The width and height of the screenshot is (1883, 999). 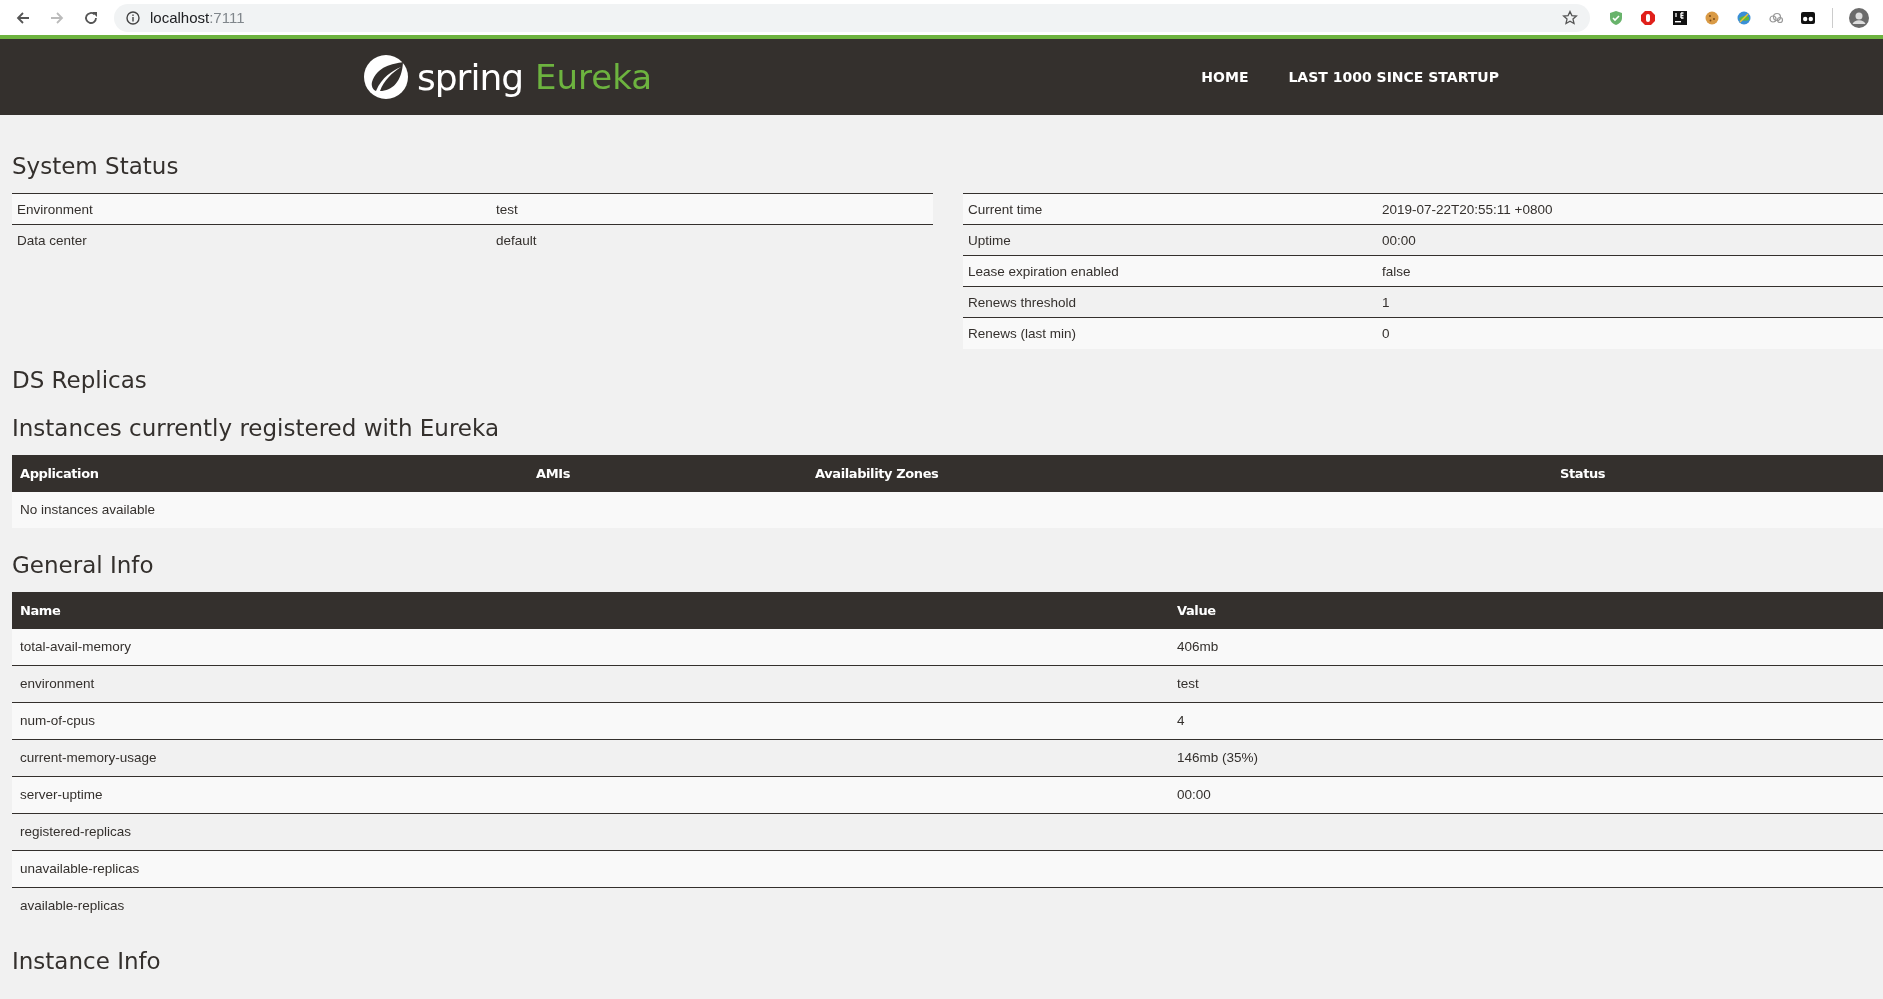 What do you see at coordinates (1570, 17) in the screenshot?
I see `star-icon` at bounding box center [1570, 17].